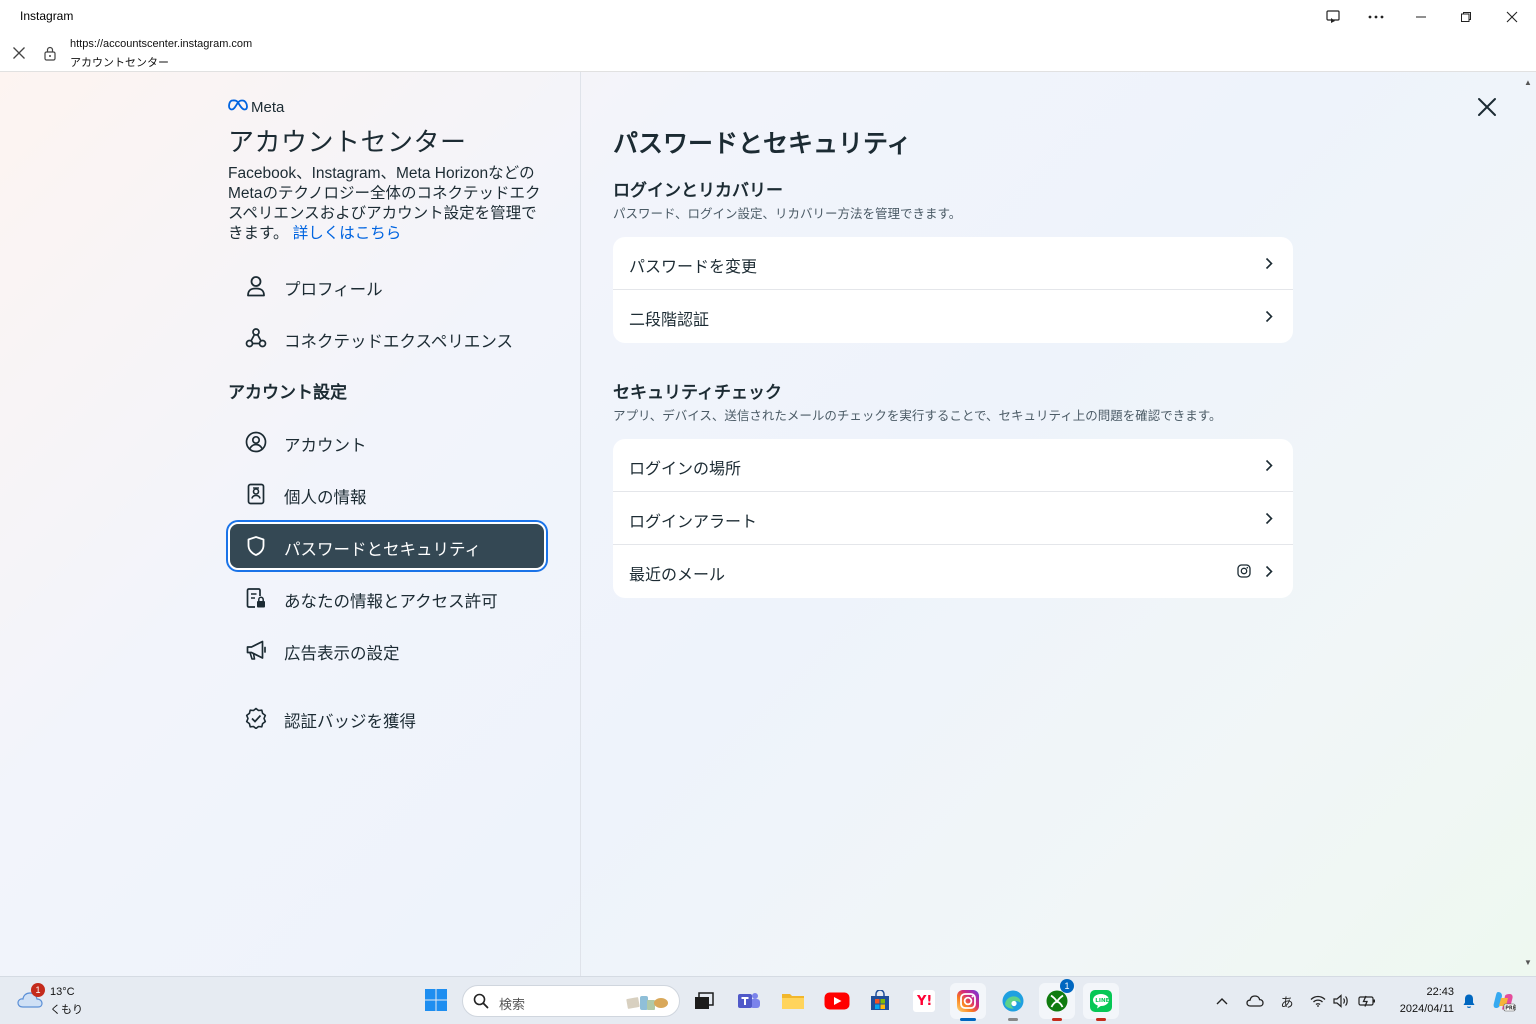 This screenshot has width=1536, height=1024. I want to click on row-label: パスワードを変更, so click(693, 267).